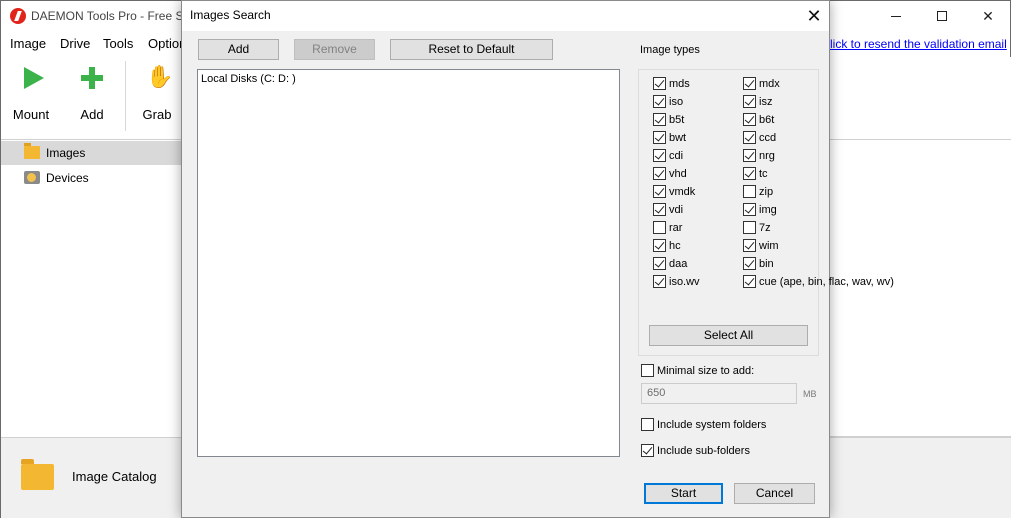 This screenshot has width=1011, height=518. I want to click on maximize-icon, so click(942, 16).